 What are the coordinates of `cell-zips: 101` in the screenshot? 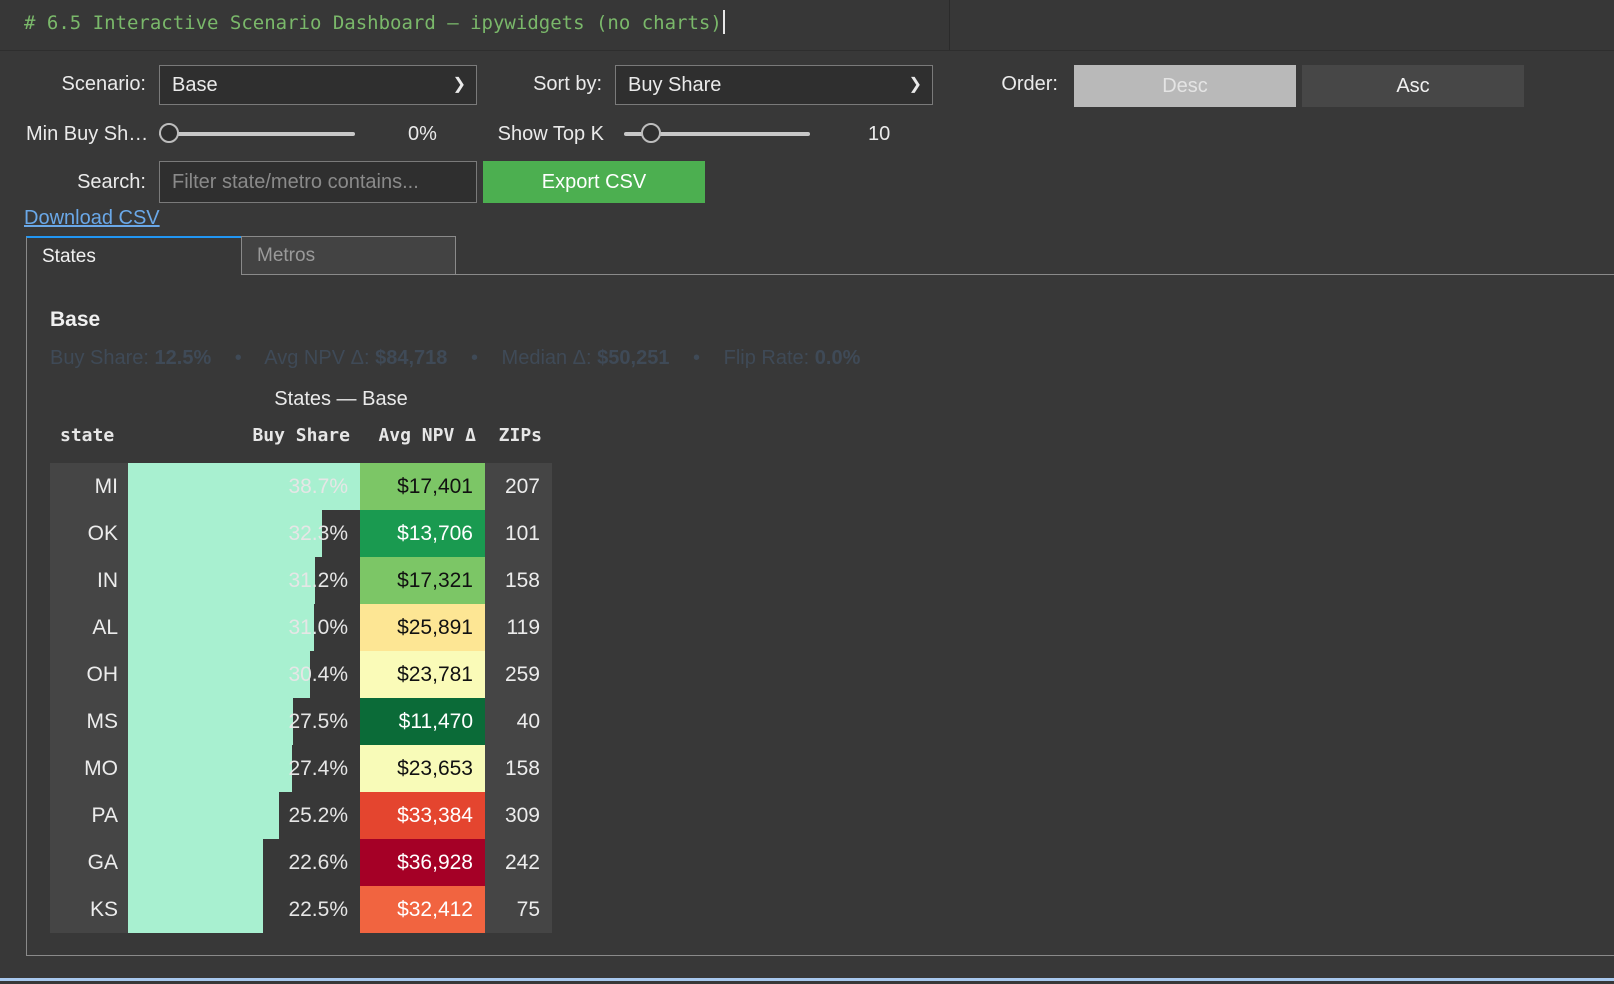 It's located at (518, 533).